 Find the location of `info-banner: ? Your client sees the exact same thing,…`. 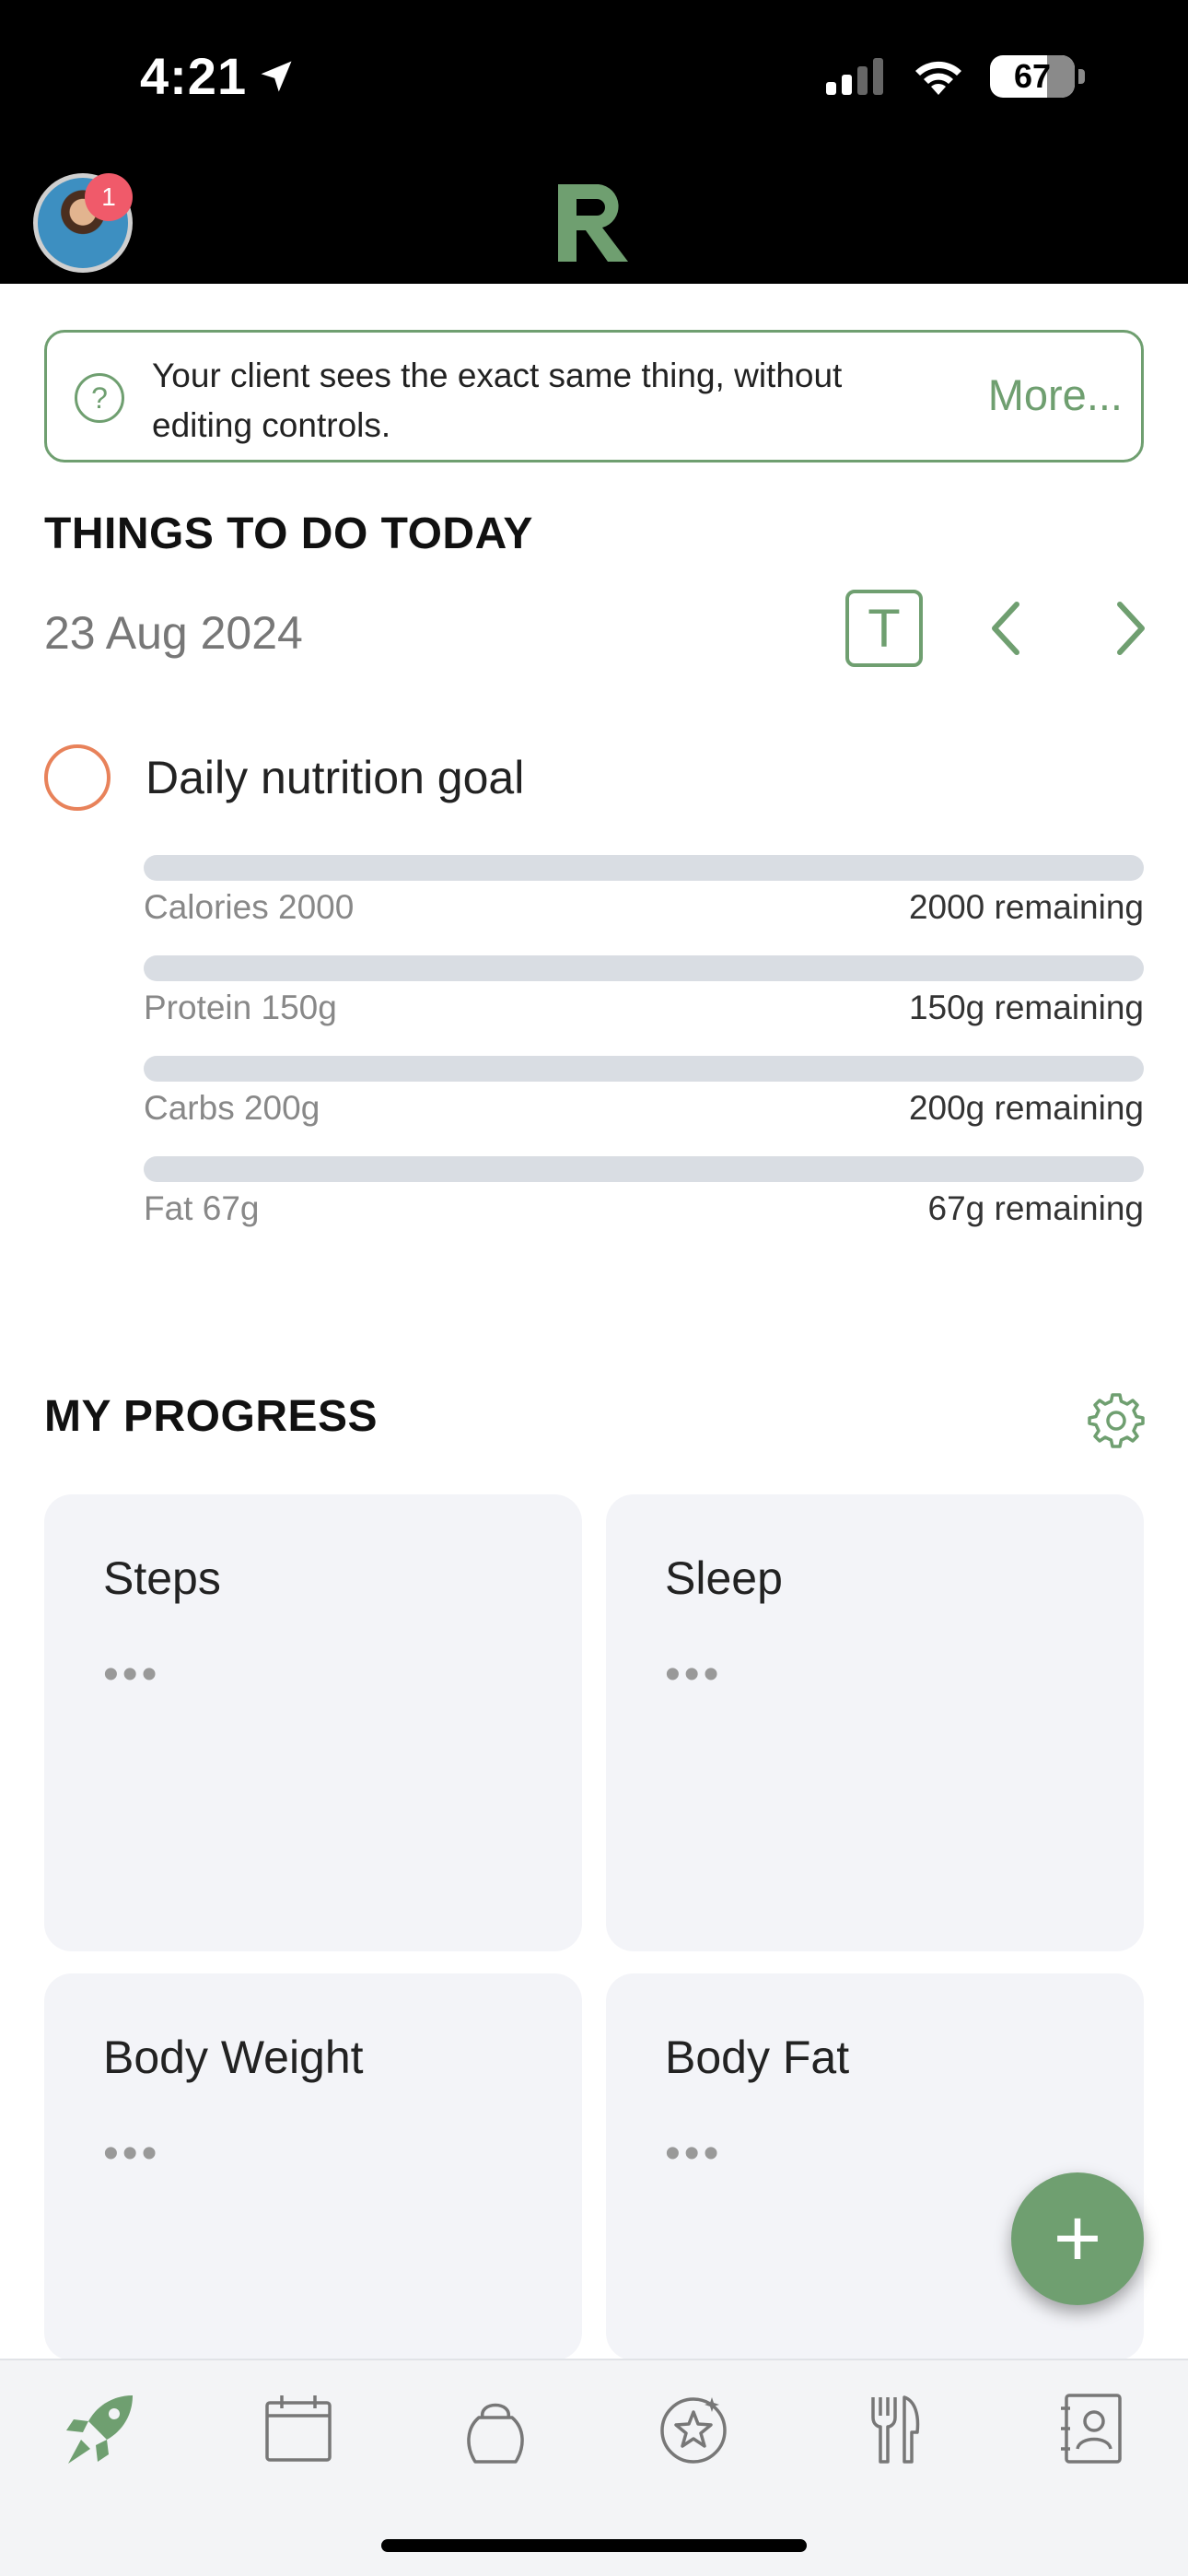

info-banner: ? Your client sees the exact same thing,… is located at coordinates (594, 396).